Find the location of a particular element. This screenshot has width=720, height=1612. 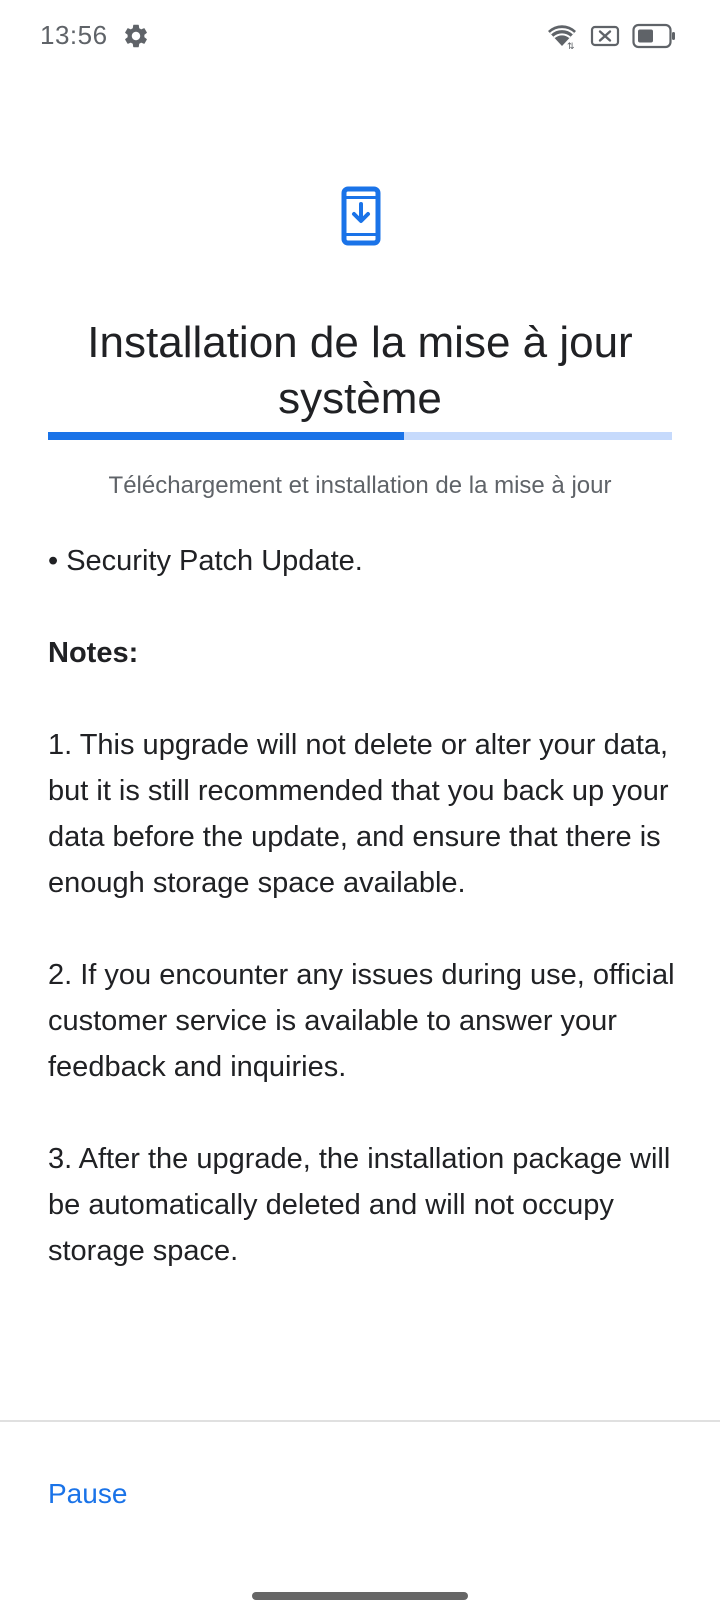

progress-bar-fill is located at coordinates (226, 436).